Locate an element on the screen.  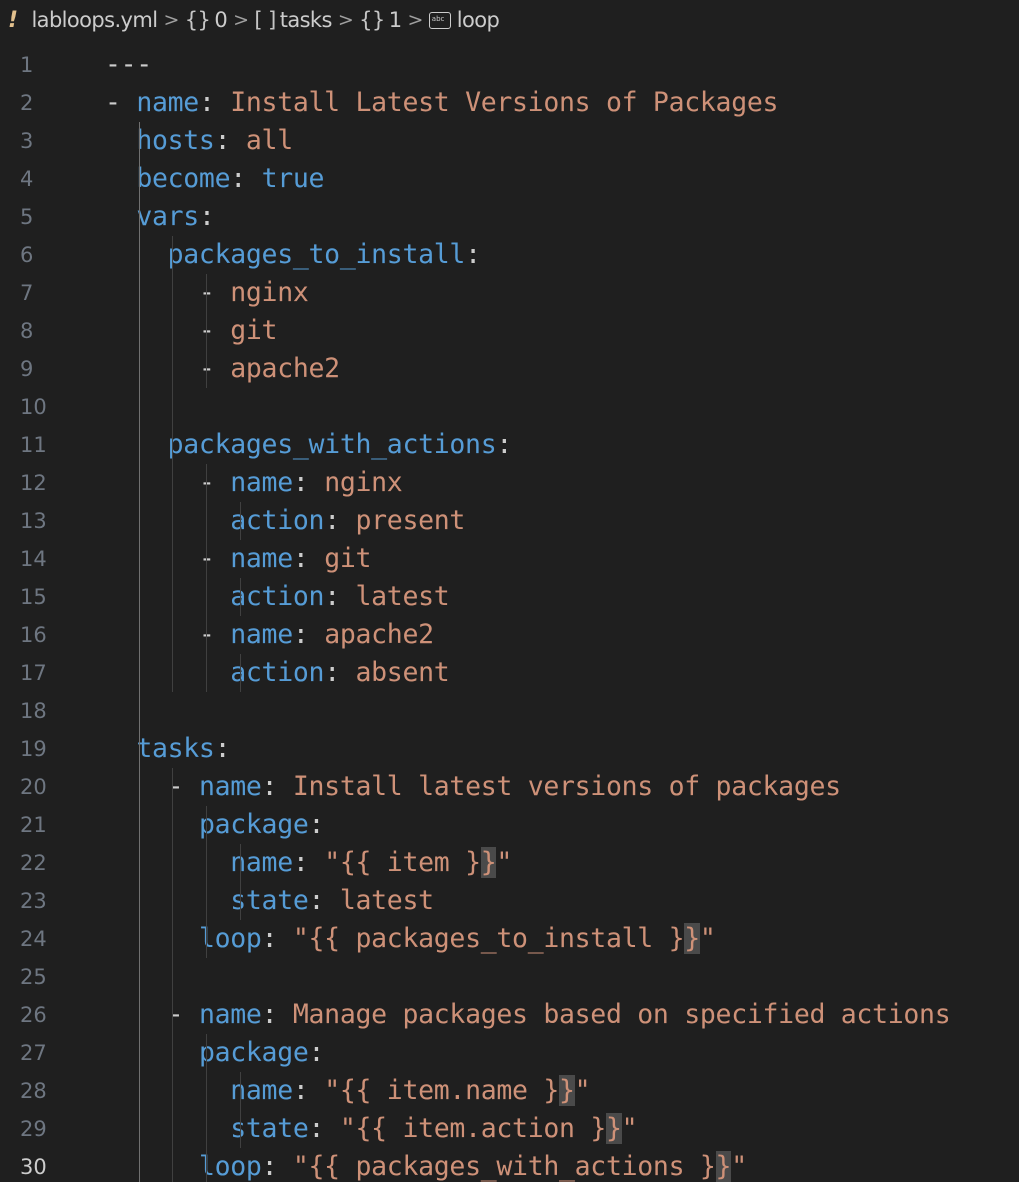
code-line: 14 - name: git is located at coordinates (509, 559).